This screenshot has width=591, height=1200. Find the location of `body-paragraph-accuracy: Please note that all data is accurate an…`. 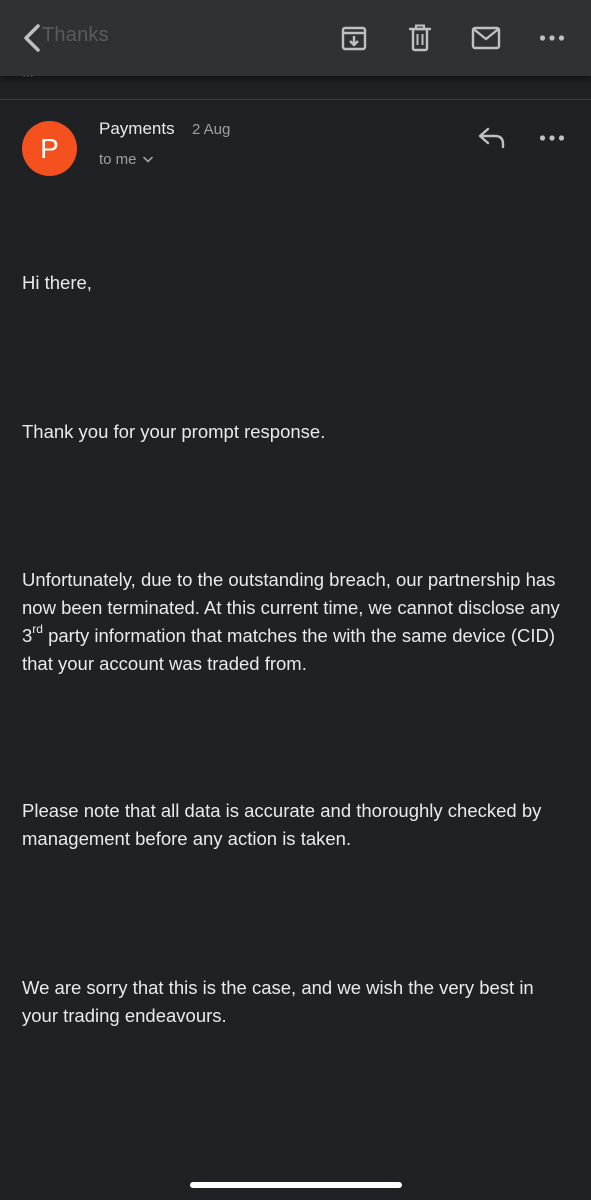

body-paragraph-accuracy: Please note that all data is accurate an… is located at coordinates (282, 824).